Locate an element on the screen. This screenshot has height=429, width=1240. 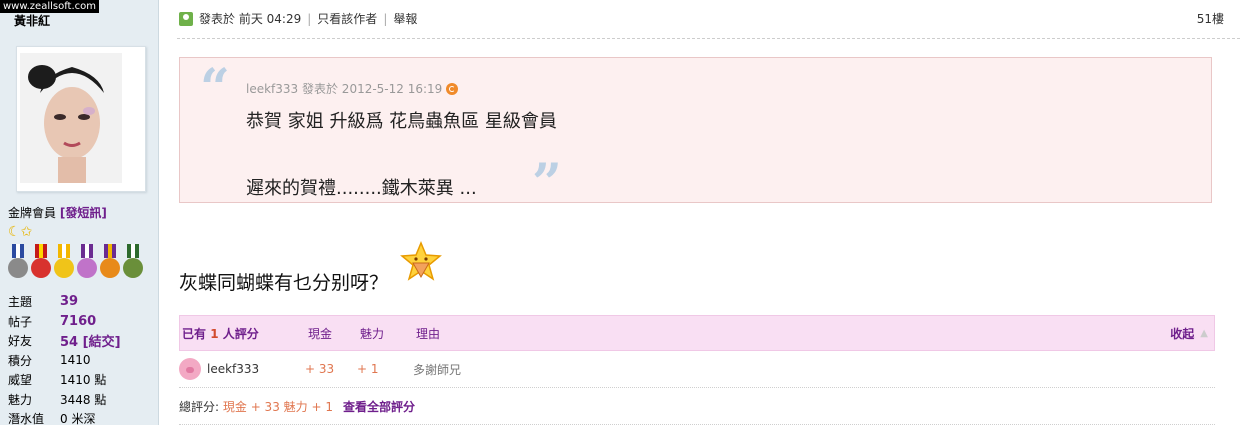
rating-row: leekf333 + 33 + 1 多謝師兄 is located at coordinates (697, 369).